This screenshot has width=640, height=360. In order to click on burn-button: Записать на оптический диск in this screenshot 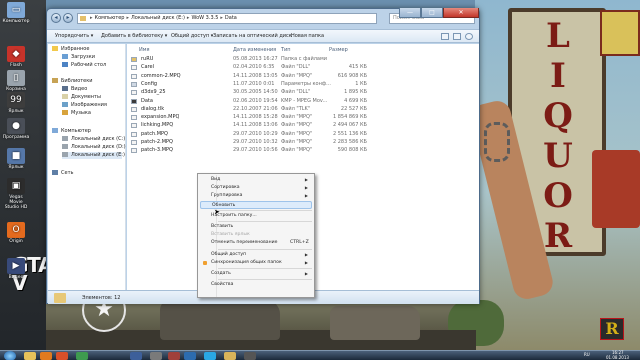, I will do `click(252, 36)`.